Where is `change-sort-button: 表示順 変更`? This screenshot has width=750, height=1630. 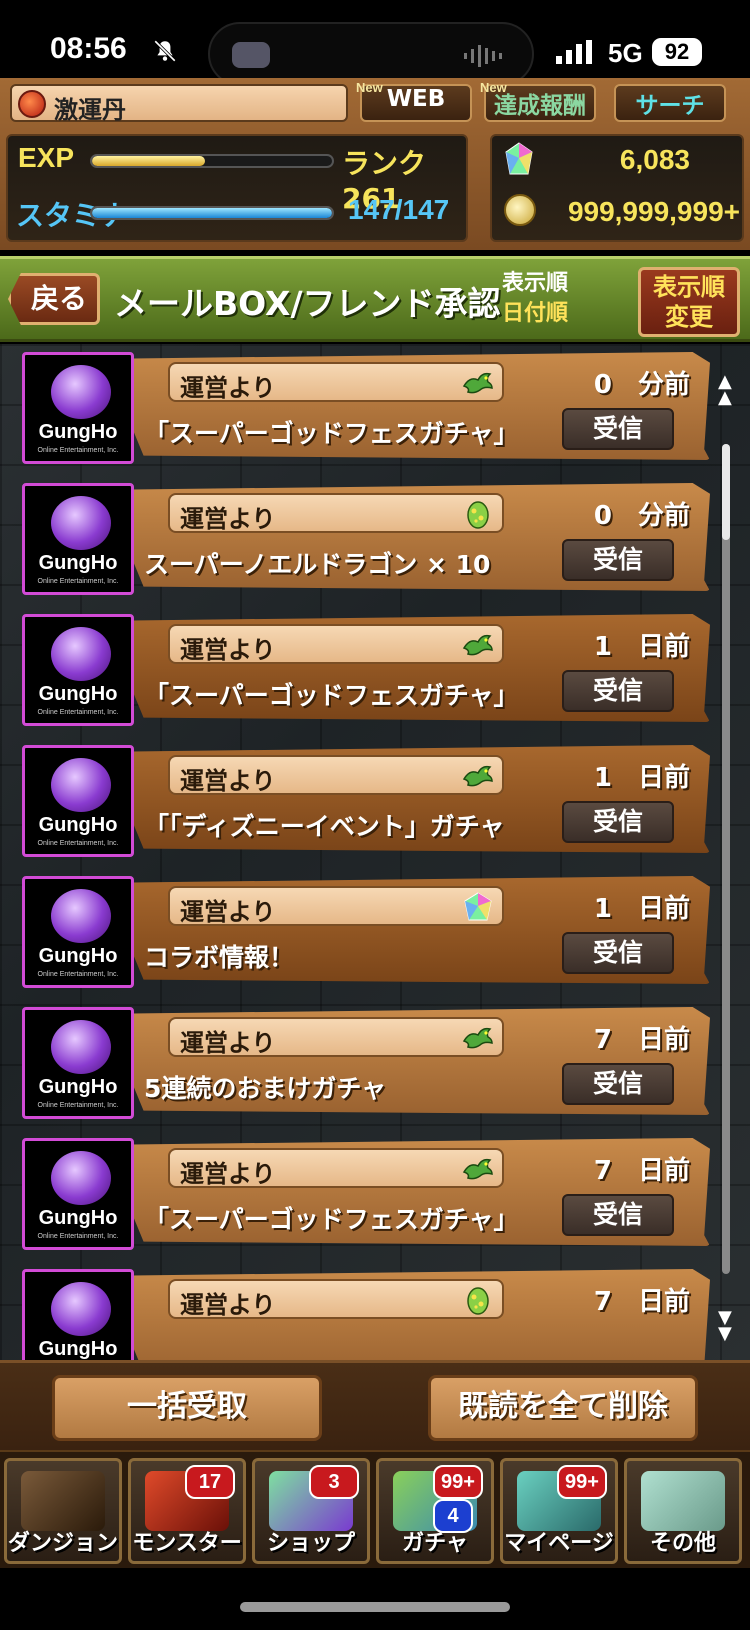 change-sort-button: 表示順 変更 is located at coordinates (689, 302).